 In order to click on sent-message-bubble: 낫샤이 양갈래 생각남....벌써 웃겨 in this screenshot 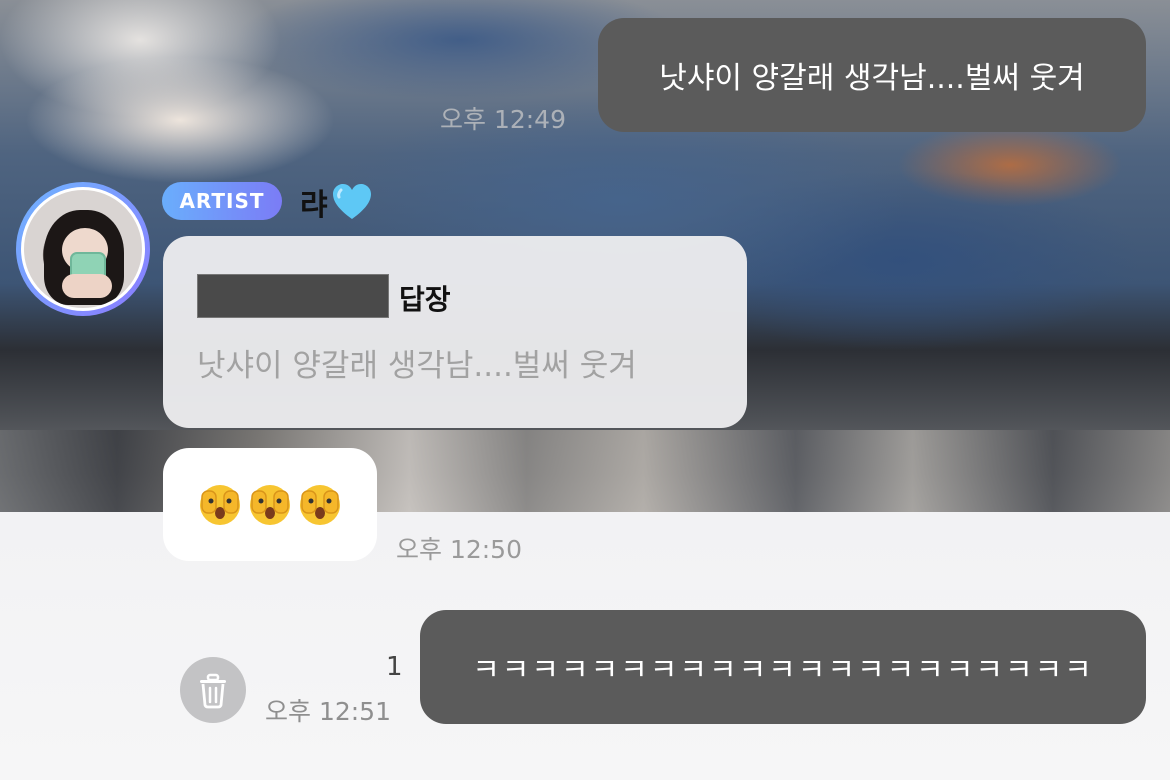, I will do `click(872, 75)`.